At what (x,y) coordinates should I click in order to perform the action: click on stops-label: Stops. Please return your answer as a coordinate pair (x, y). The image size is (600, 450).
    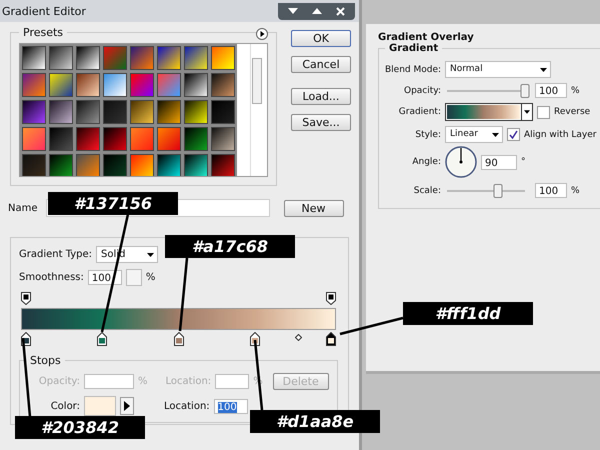
    Looking at the image, I should click on (45, 360).